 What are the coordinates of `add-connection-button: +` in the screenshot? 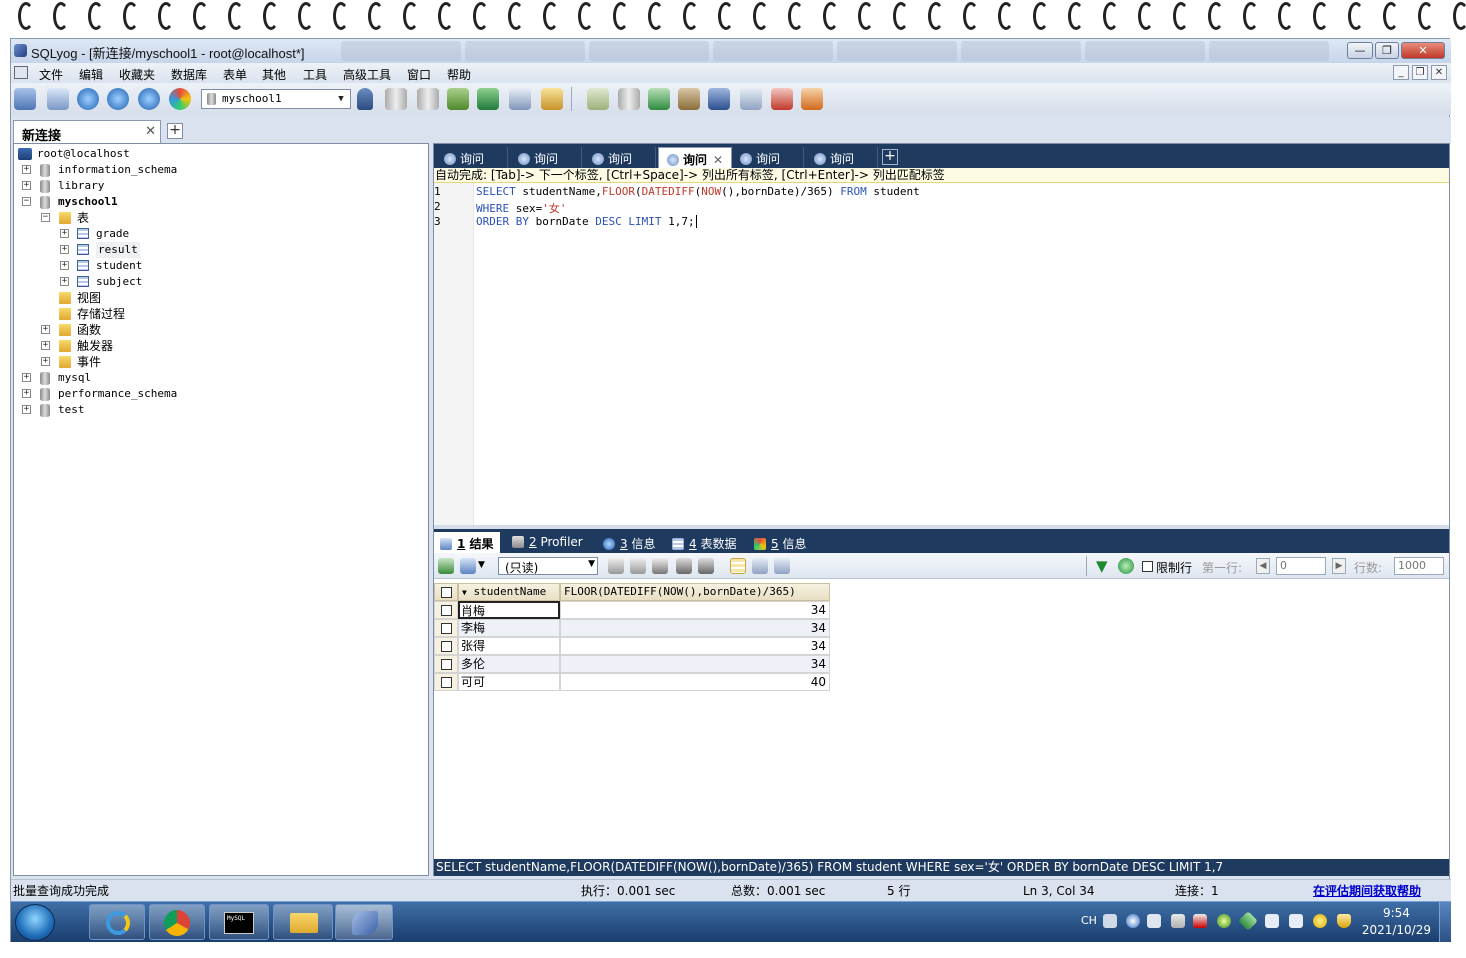 It's located at (175, 131).